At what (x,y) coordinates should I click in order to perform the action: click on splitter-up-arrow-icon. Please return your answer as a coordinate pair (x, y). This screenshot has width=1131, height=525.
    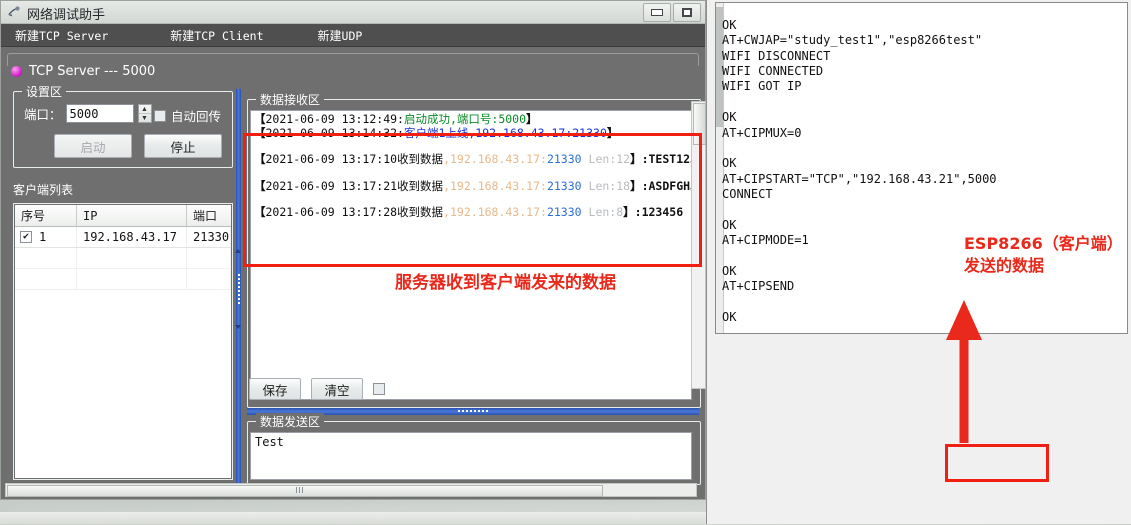
    Looking at the image, I should click on (238, 251).